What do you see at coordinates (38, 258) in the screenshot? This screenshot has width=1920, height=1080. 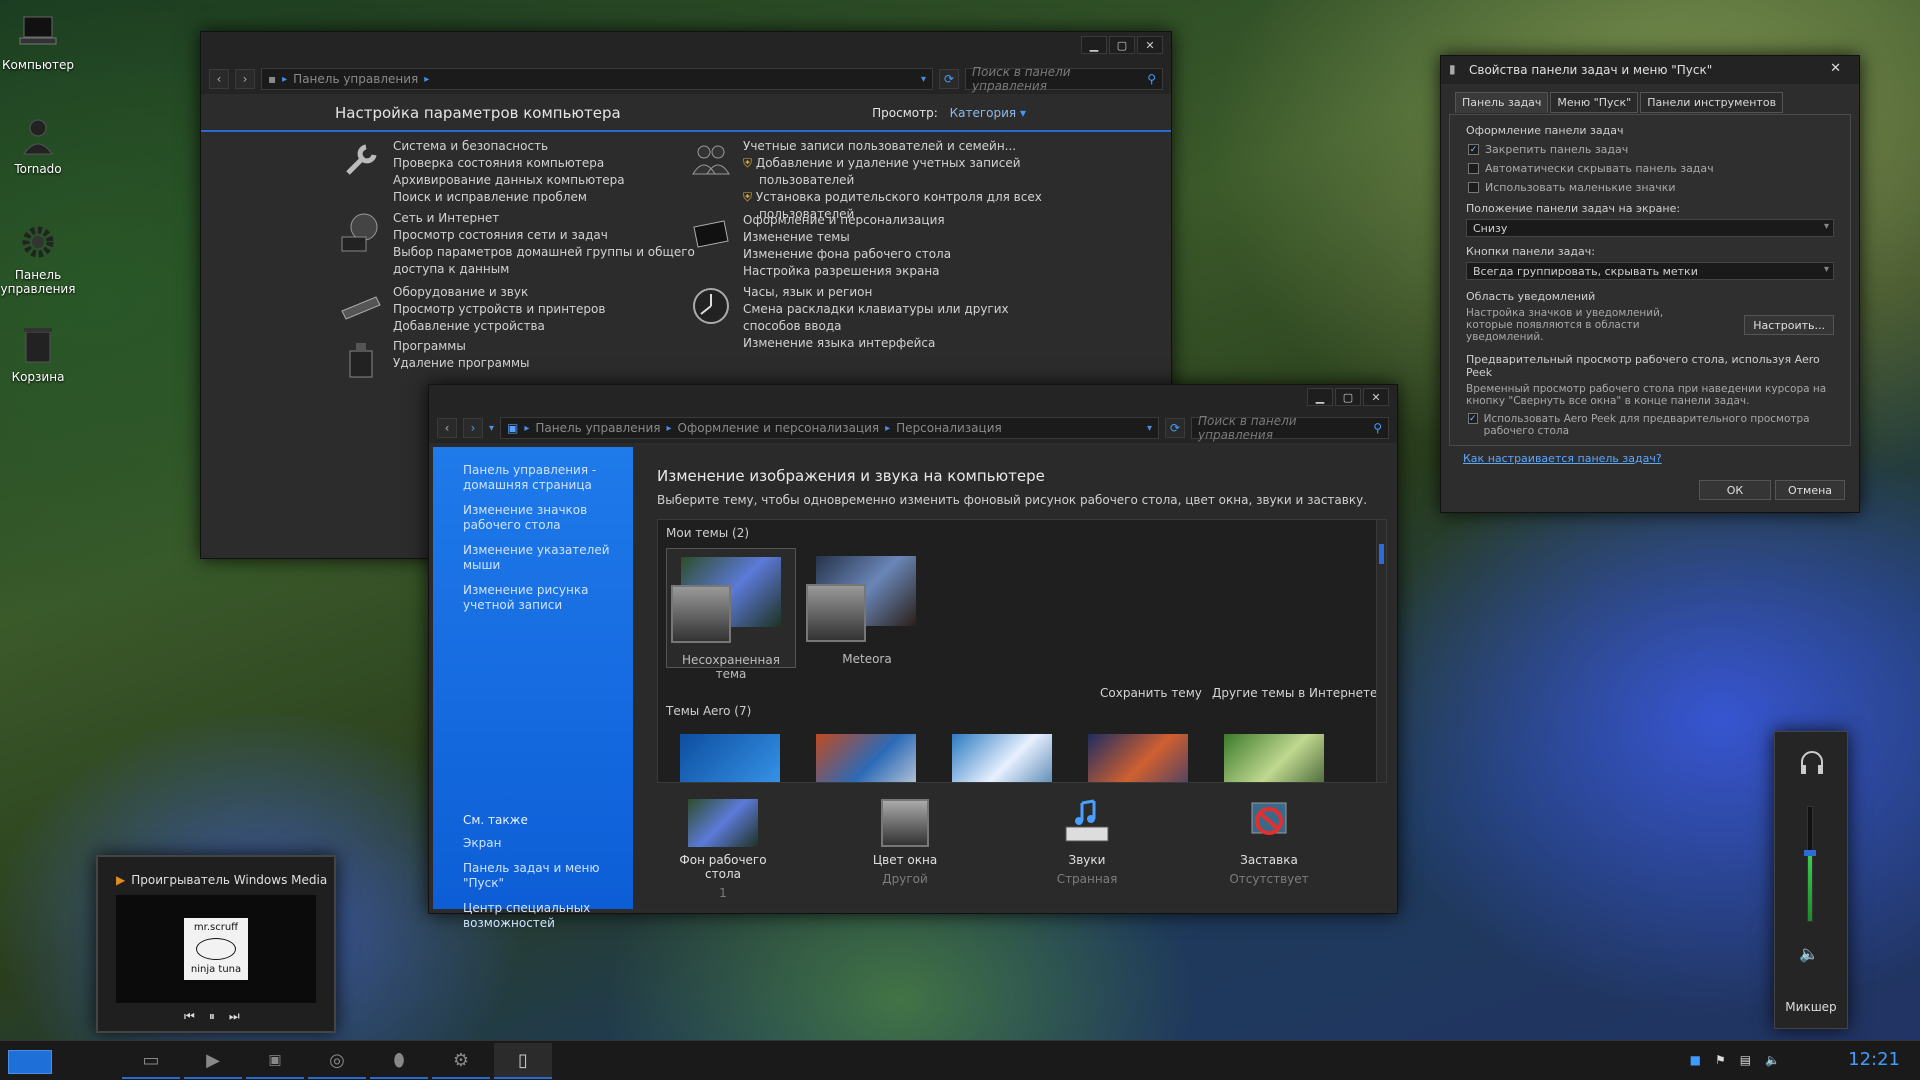 I see `desktop-icon-control-panel: Панель управления` at bounding box center [38, 258].